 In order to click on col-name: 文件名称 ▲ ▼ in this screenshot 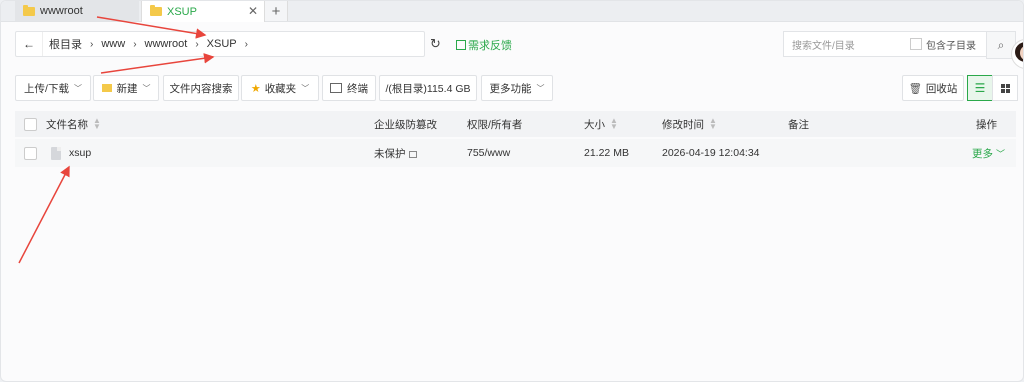, I will do `click(73, 124)`.